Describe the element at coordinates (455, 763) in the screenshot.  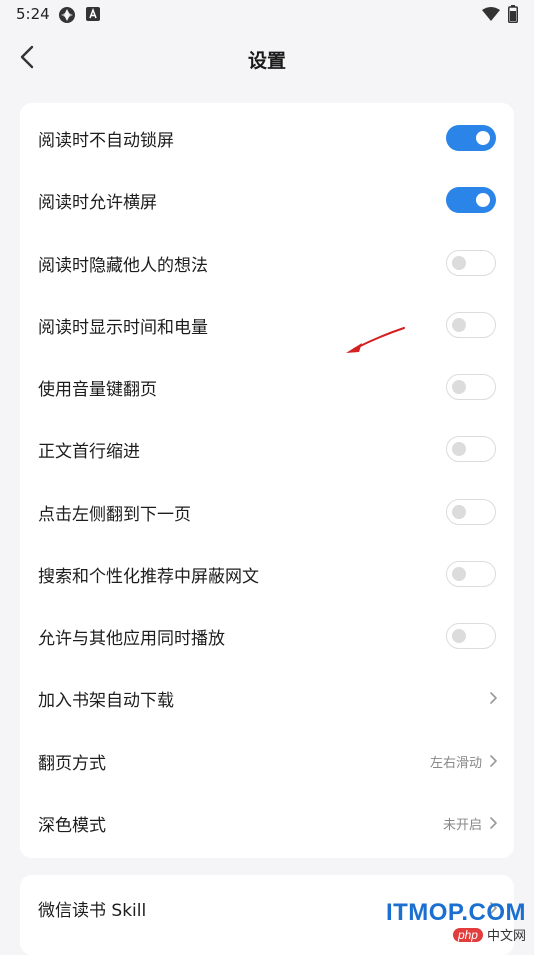
I see `setting-value: 左右滑动` at that location.